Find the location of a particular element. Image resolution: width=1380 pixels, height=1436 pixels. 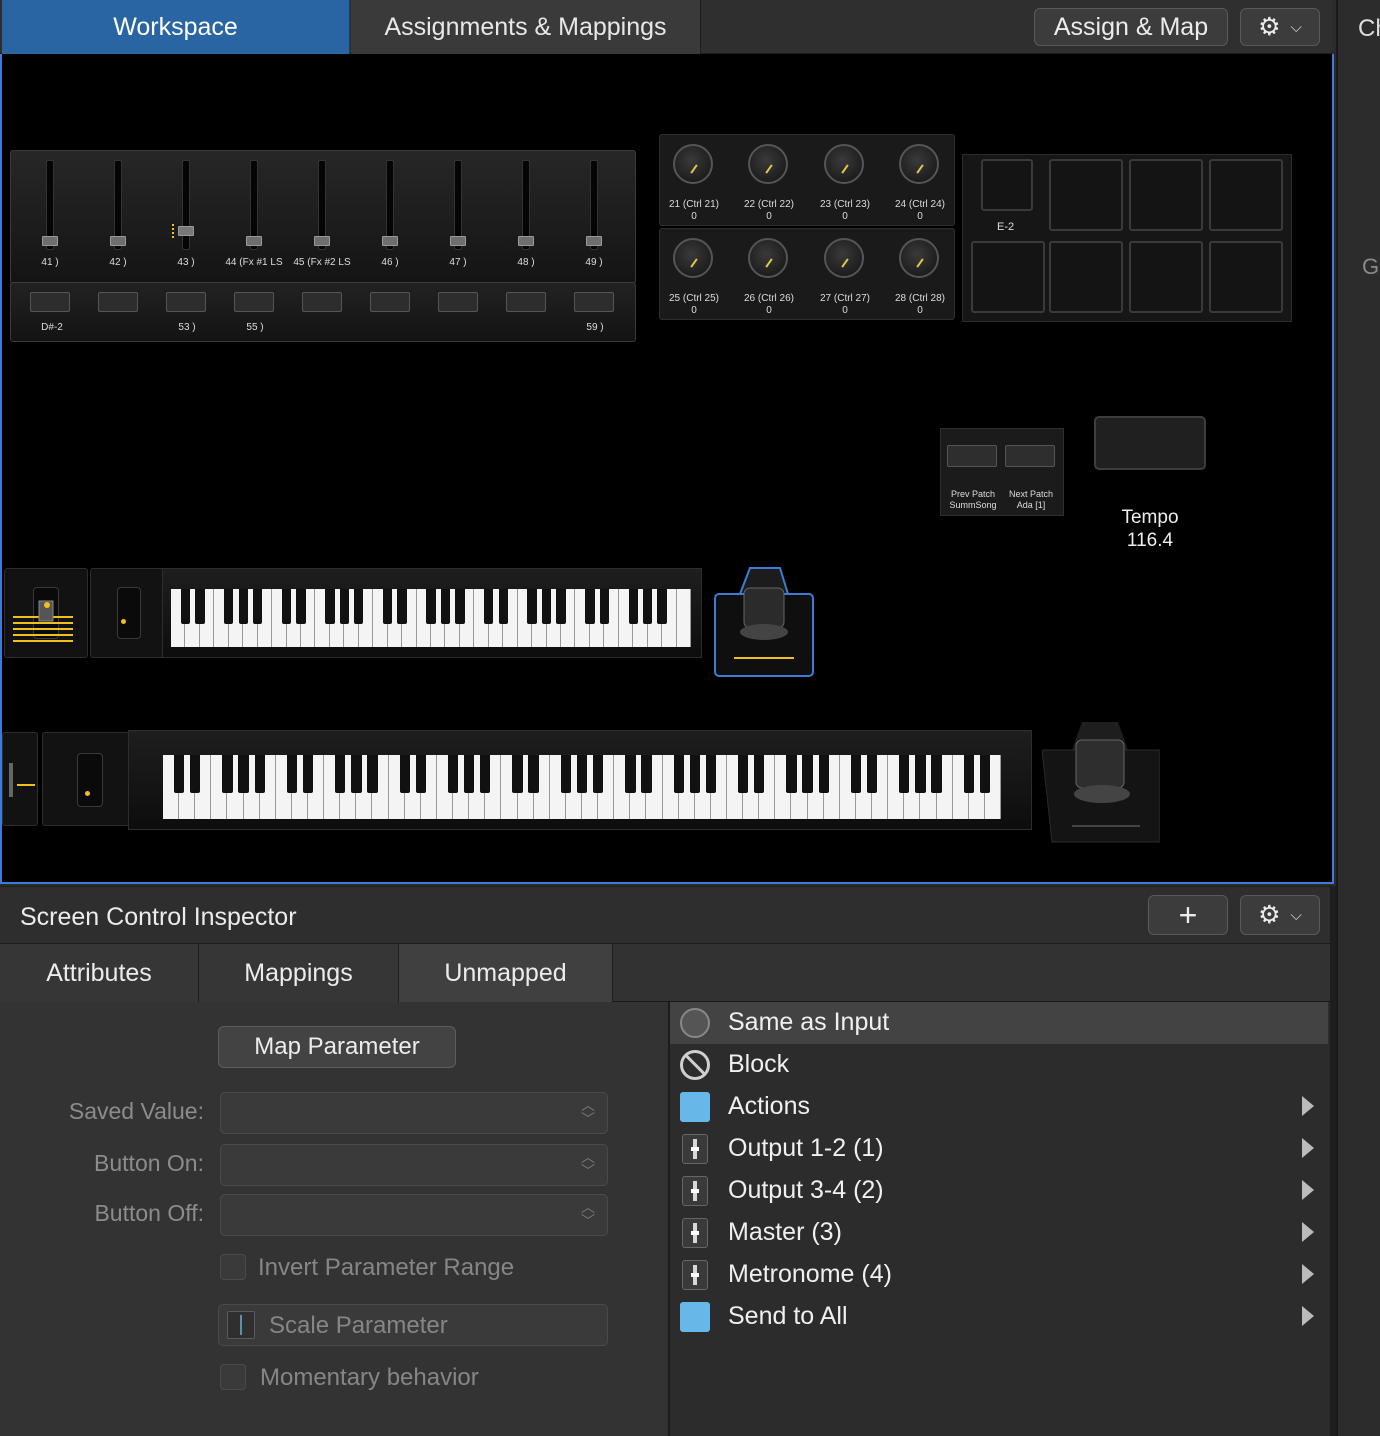

button-on-select: ︿ ﹀ is located at coordinates (414, 1165).